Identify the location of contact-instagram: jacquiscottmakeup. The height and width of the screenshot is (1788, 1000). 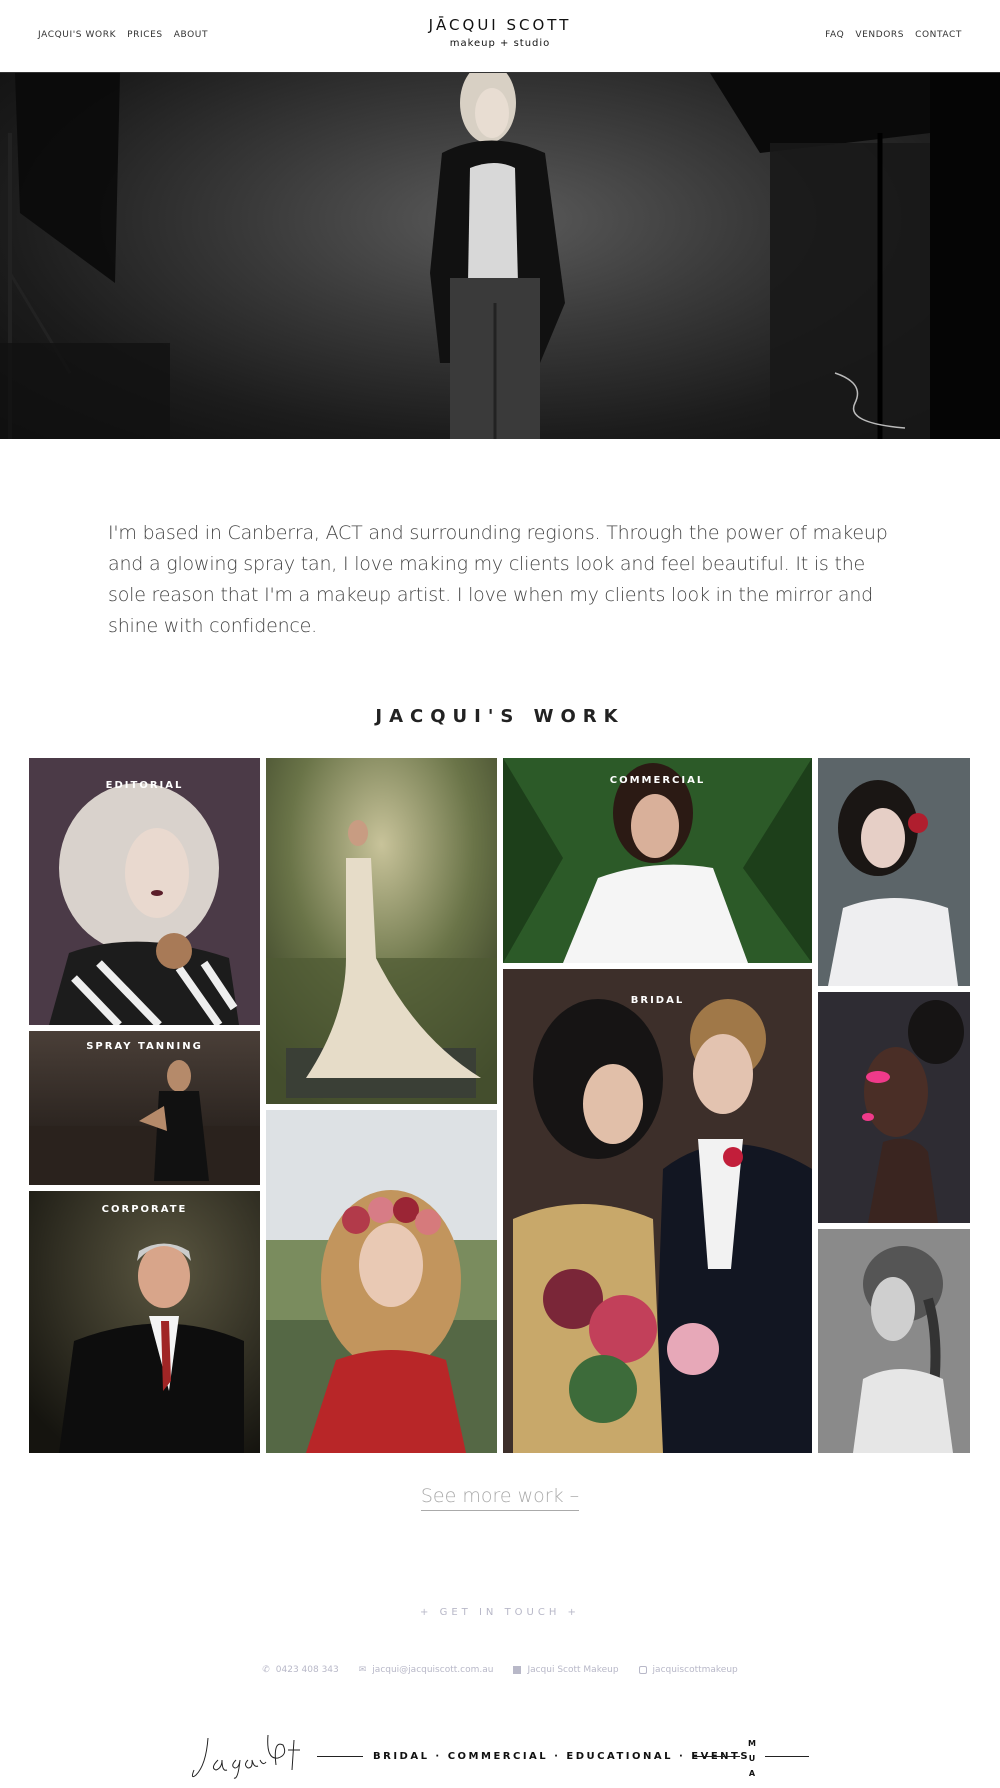
(688, 1670).